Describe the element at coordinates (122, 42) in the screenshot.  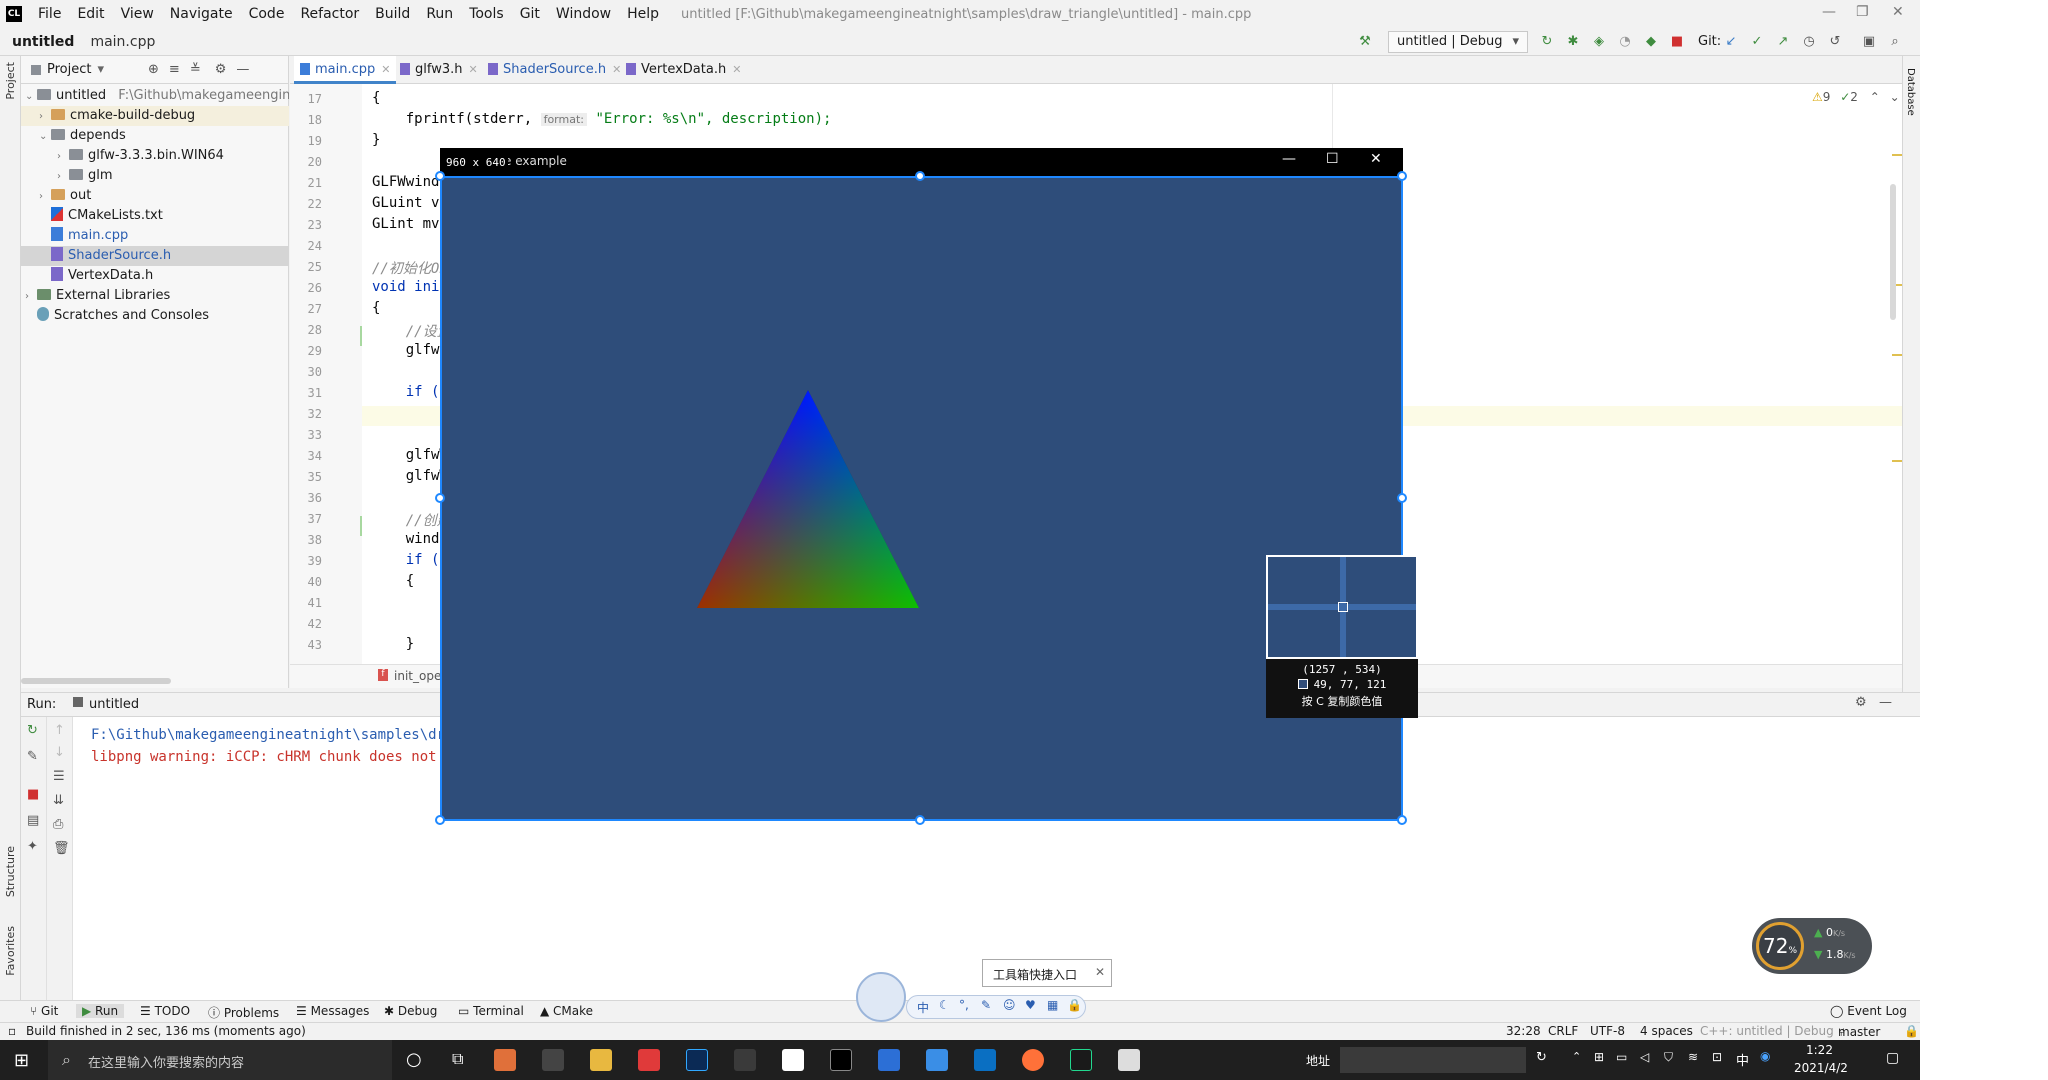
I see `breadcrumb-file: main.cpp` at that location.